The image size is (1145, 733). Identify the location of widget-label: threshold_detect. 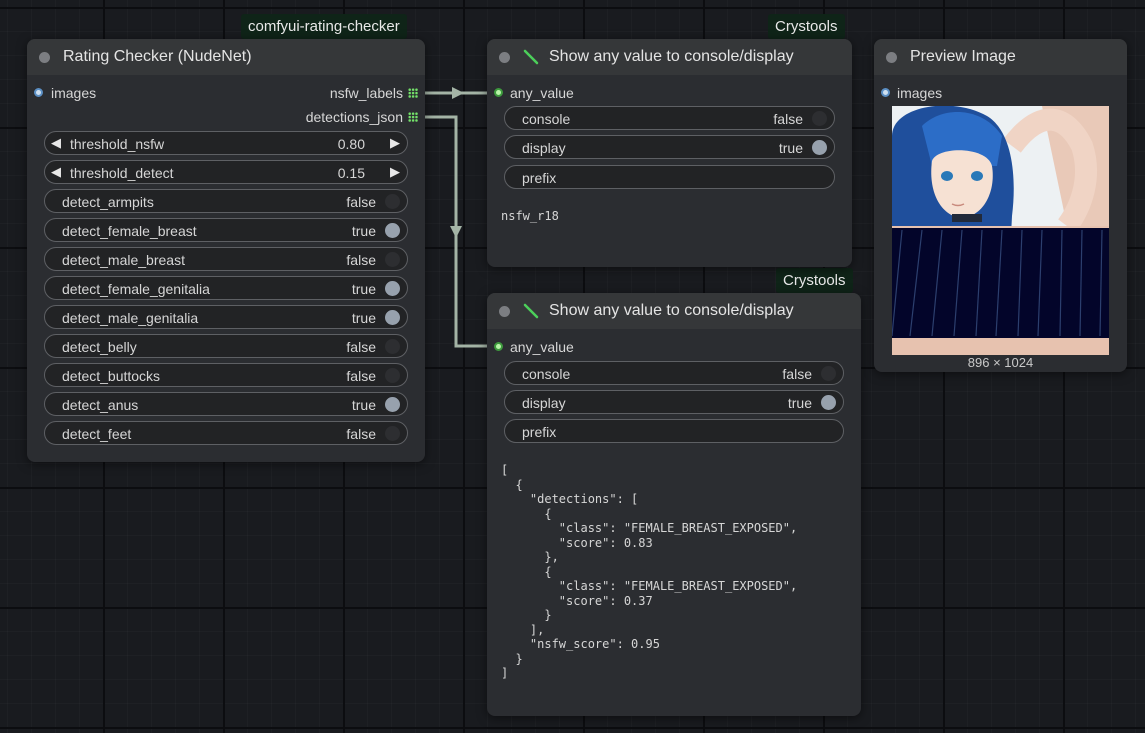
(122, 173).